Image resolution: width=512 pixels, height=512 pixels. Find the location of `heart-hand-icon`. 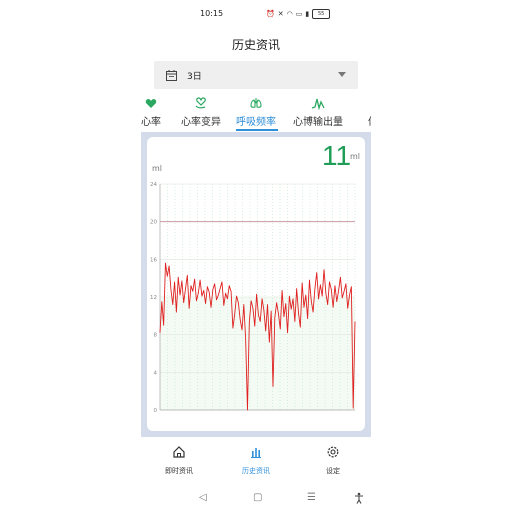

heart-hand-icon is located at coordinates (200, 103).